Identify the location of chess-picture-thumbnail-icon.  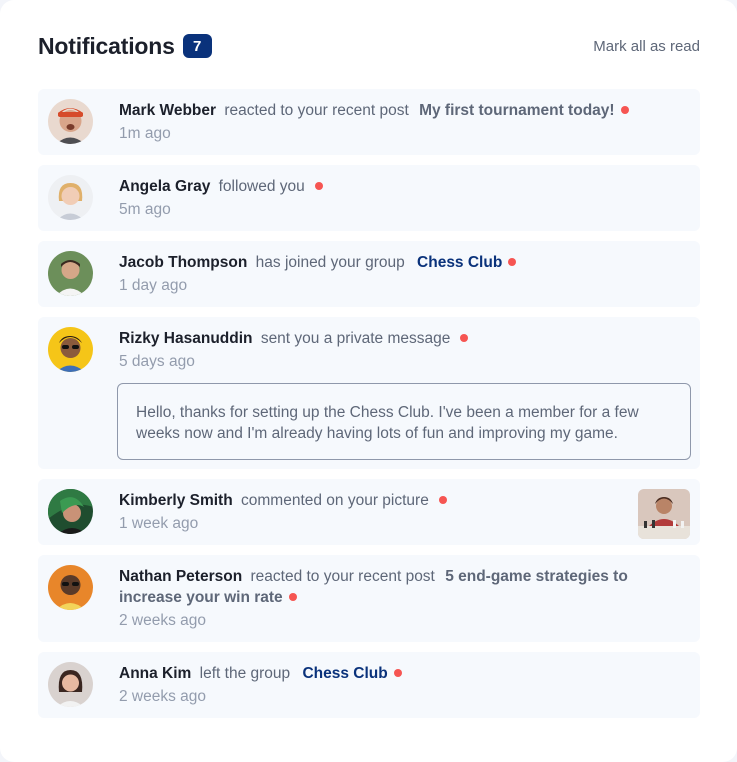
(664, 514).